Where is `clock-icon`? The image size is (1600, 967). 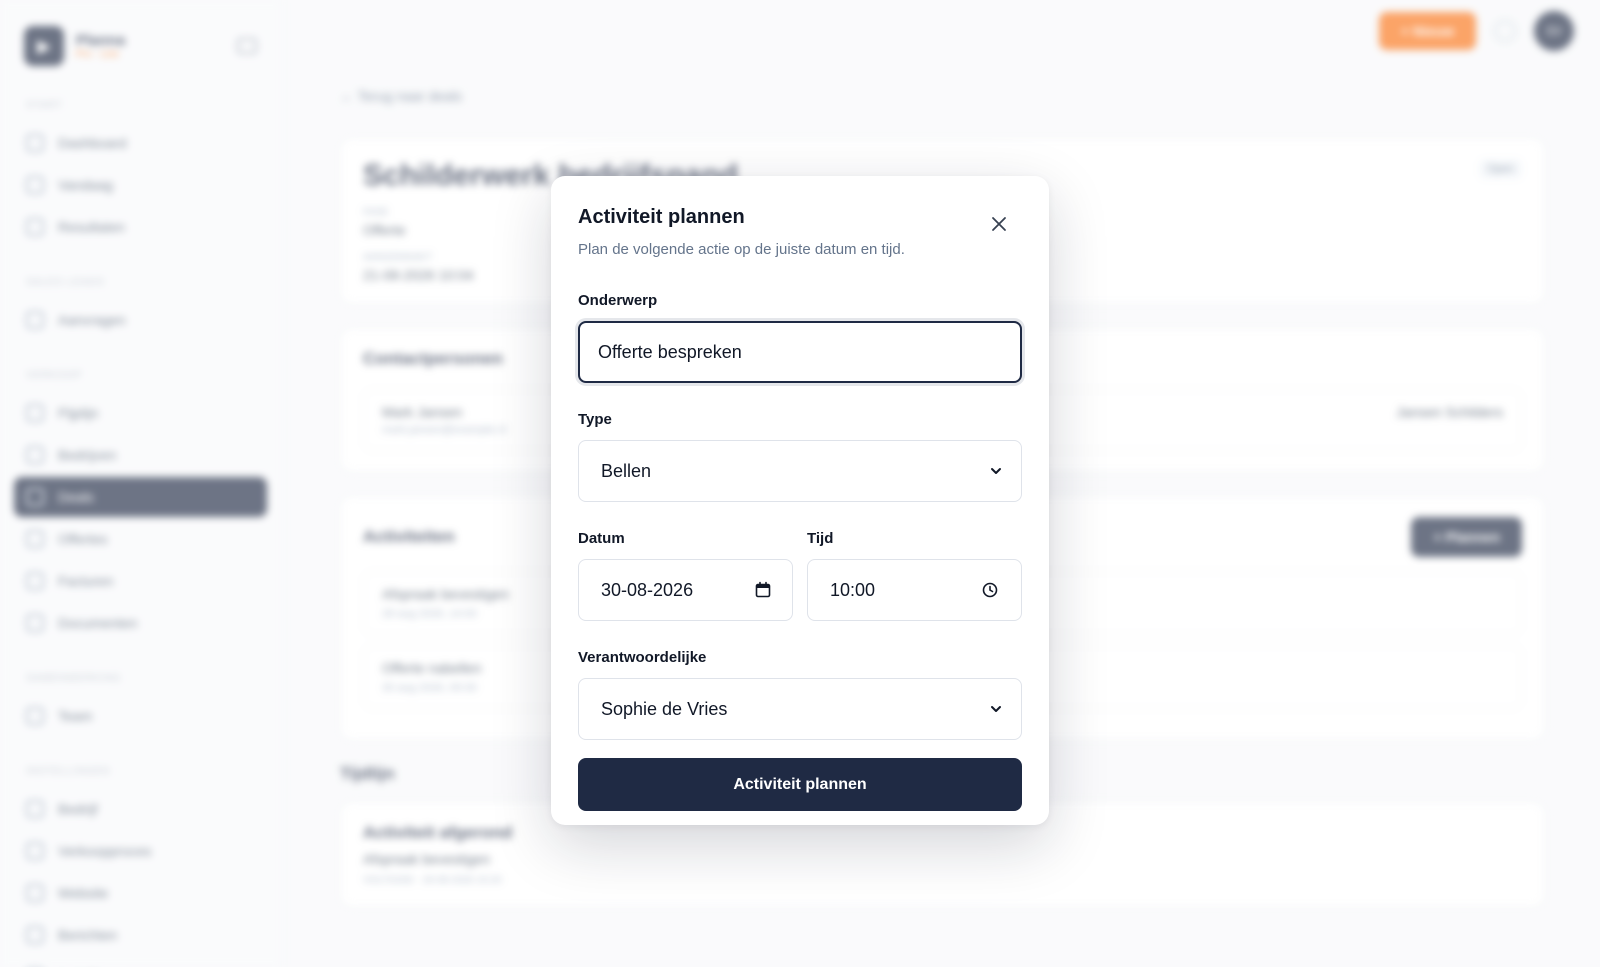
clock-icon is located at coordinates (990, 590).